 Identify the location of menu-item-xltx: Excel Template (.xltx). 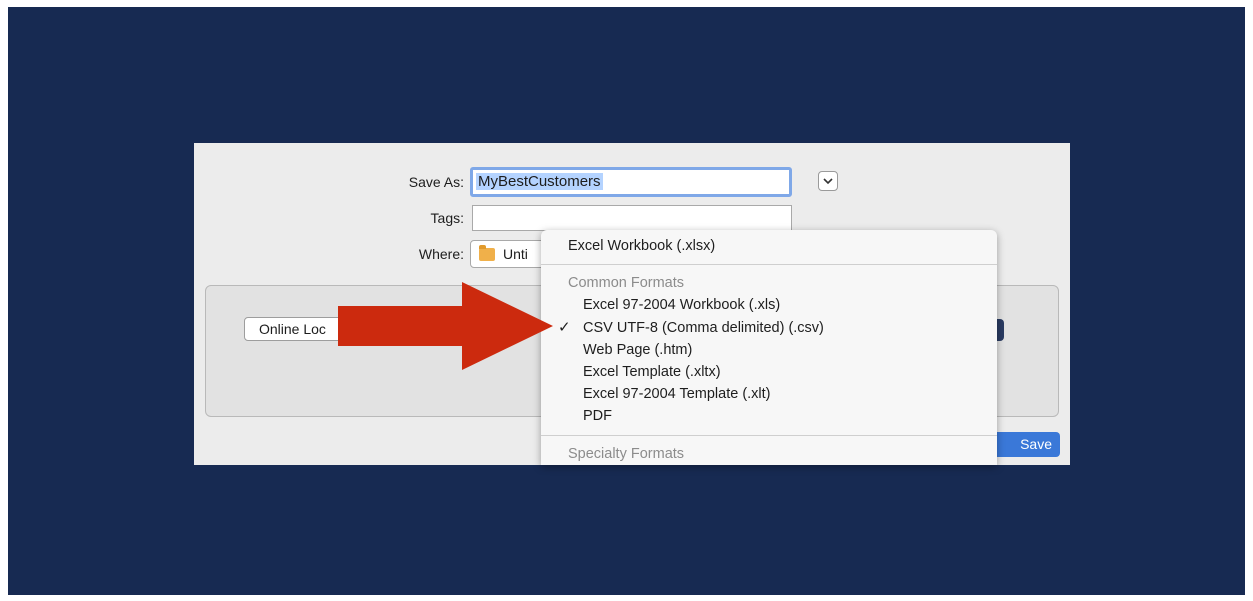
(769, 372).